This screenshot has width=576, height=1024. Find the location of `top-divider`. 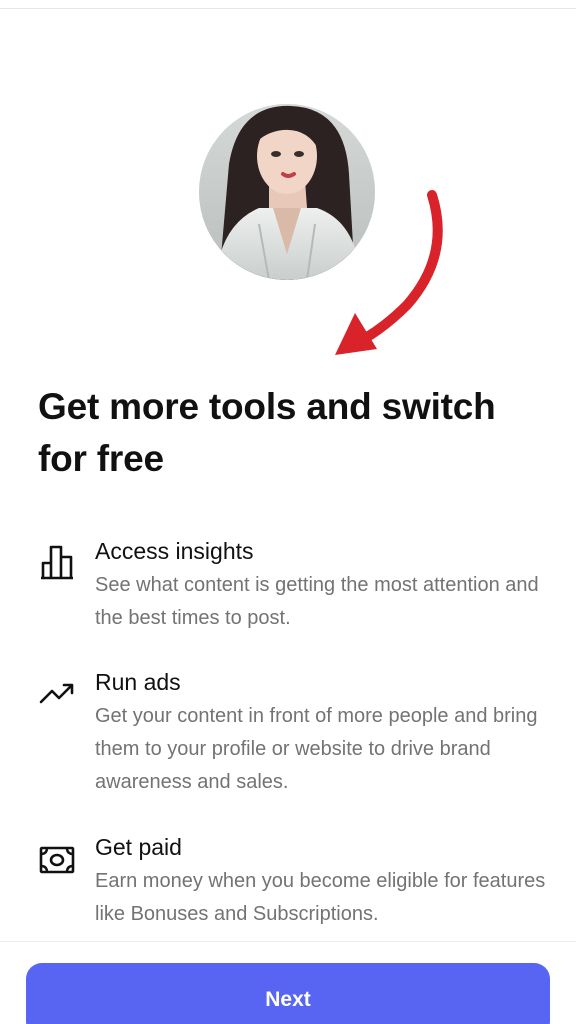

top-divider is located at coordinates (288, 8).